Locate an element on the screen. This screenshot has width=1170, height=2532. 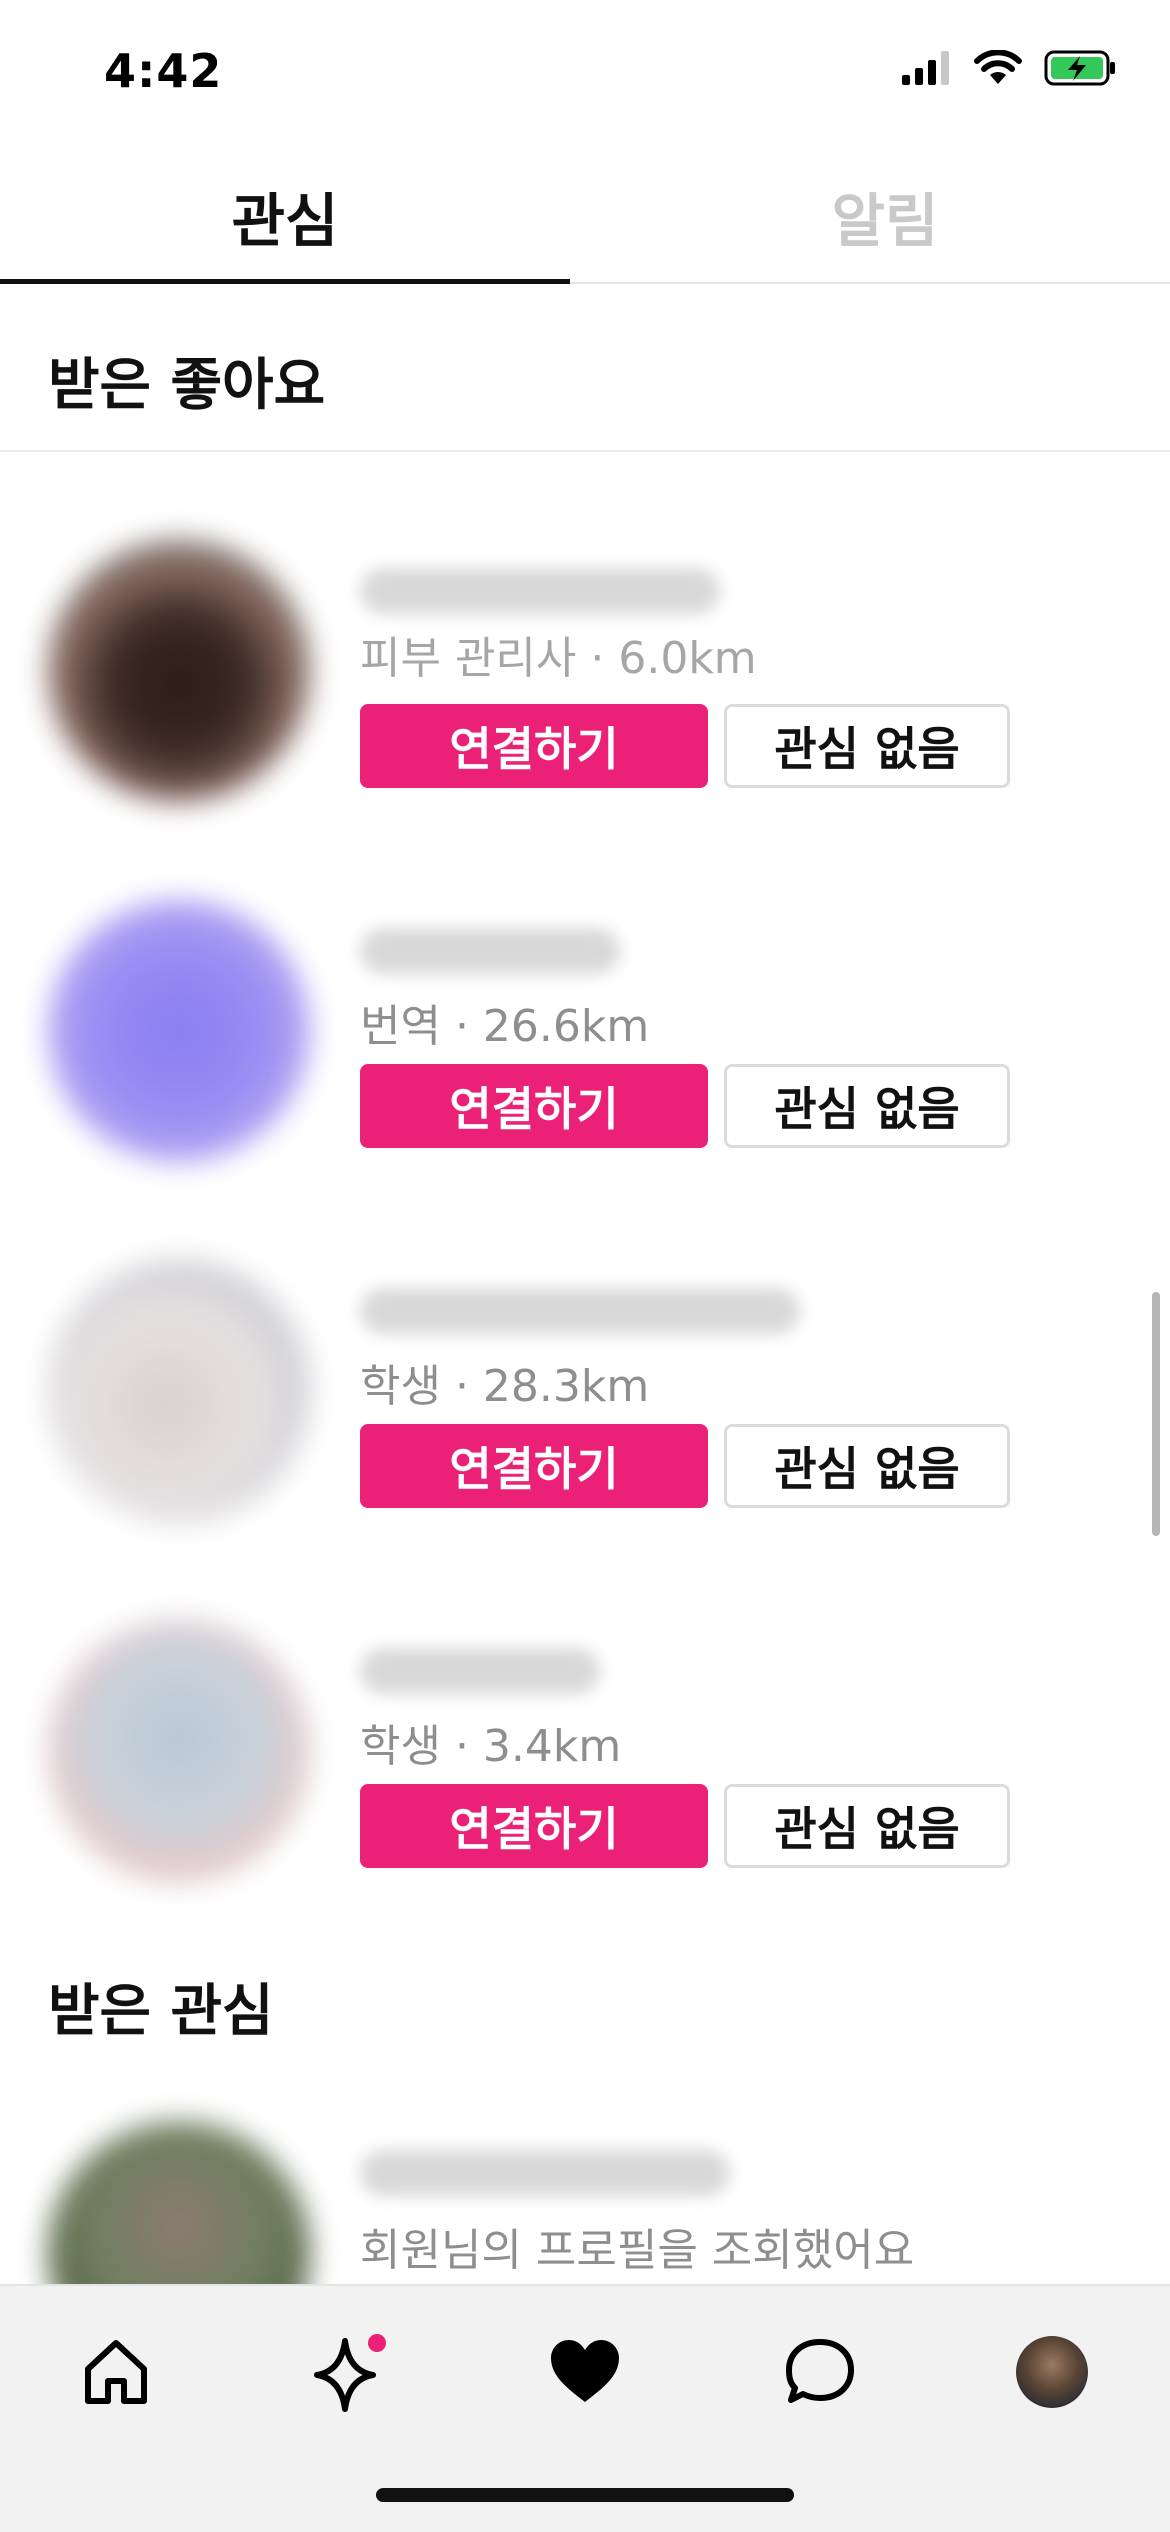
card-meta: 피부 관리사 · 6.0km is located at coordinates (558, 658).